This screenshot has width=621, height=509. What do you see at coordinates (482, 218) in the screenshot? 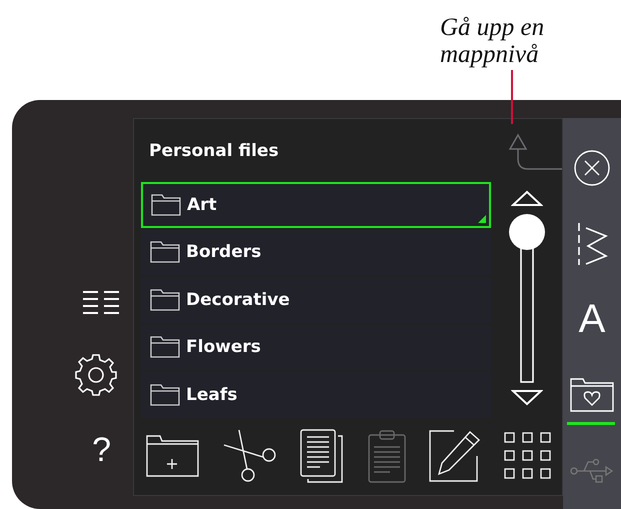
I see `selection-corner-icon` at bounding box center [482, 218].